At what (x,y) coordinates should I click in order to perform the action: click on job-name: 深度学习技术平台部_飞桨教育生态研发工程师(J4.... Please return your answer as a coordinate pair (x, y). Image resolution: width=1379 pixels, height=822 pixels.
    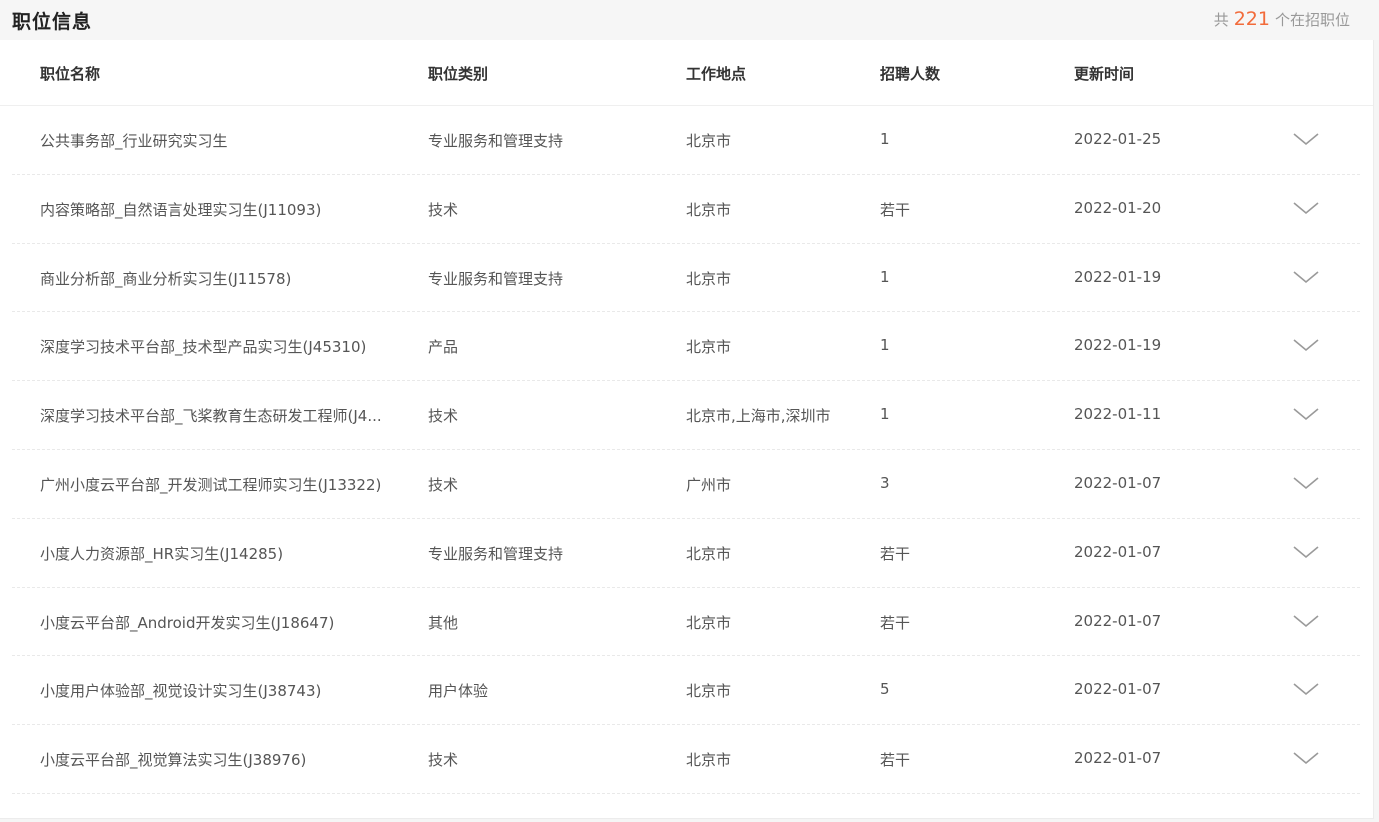
    Looking at the image, I should click on (211, 416).